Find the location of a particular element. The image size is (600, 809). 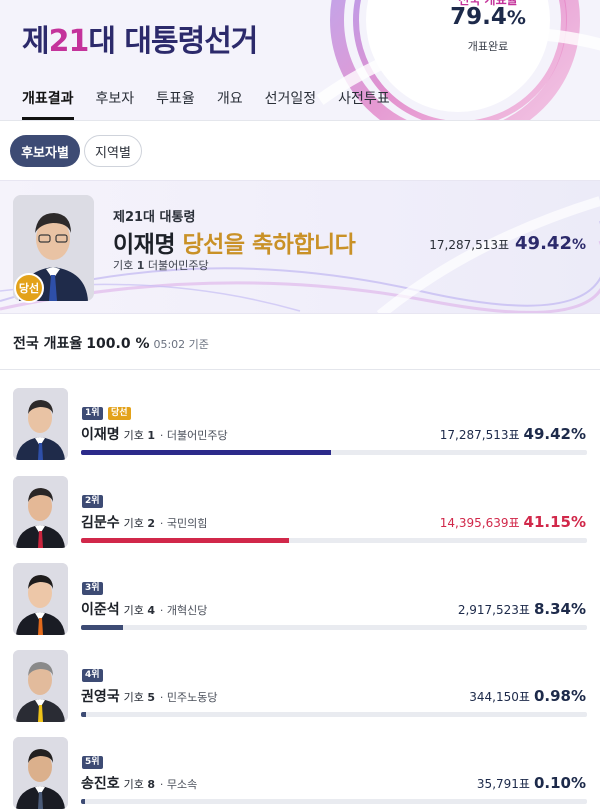

tab-overview: 개요 is located at coordinates (230, 103).